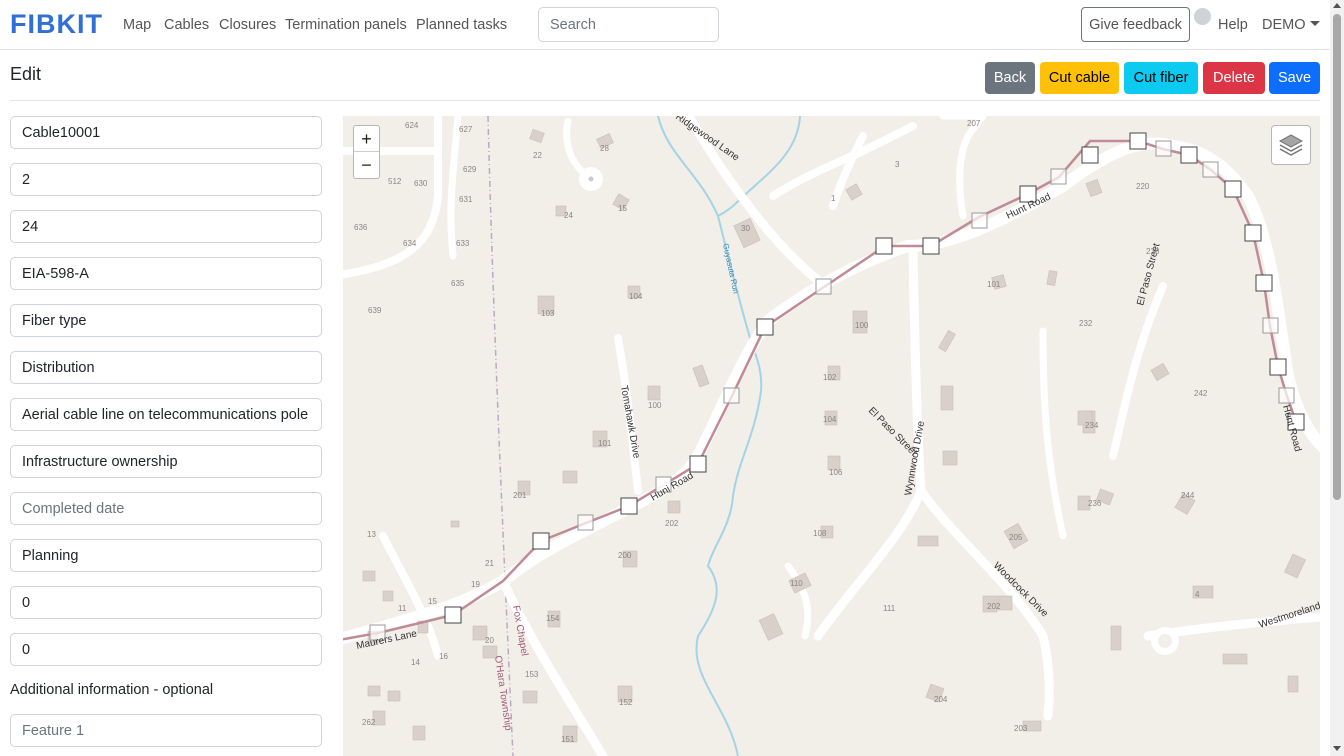 This screenshot has height=756, width=1344. I want to click on give-feedback-button: Give feedback, so click(1135, 24).